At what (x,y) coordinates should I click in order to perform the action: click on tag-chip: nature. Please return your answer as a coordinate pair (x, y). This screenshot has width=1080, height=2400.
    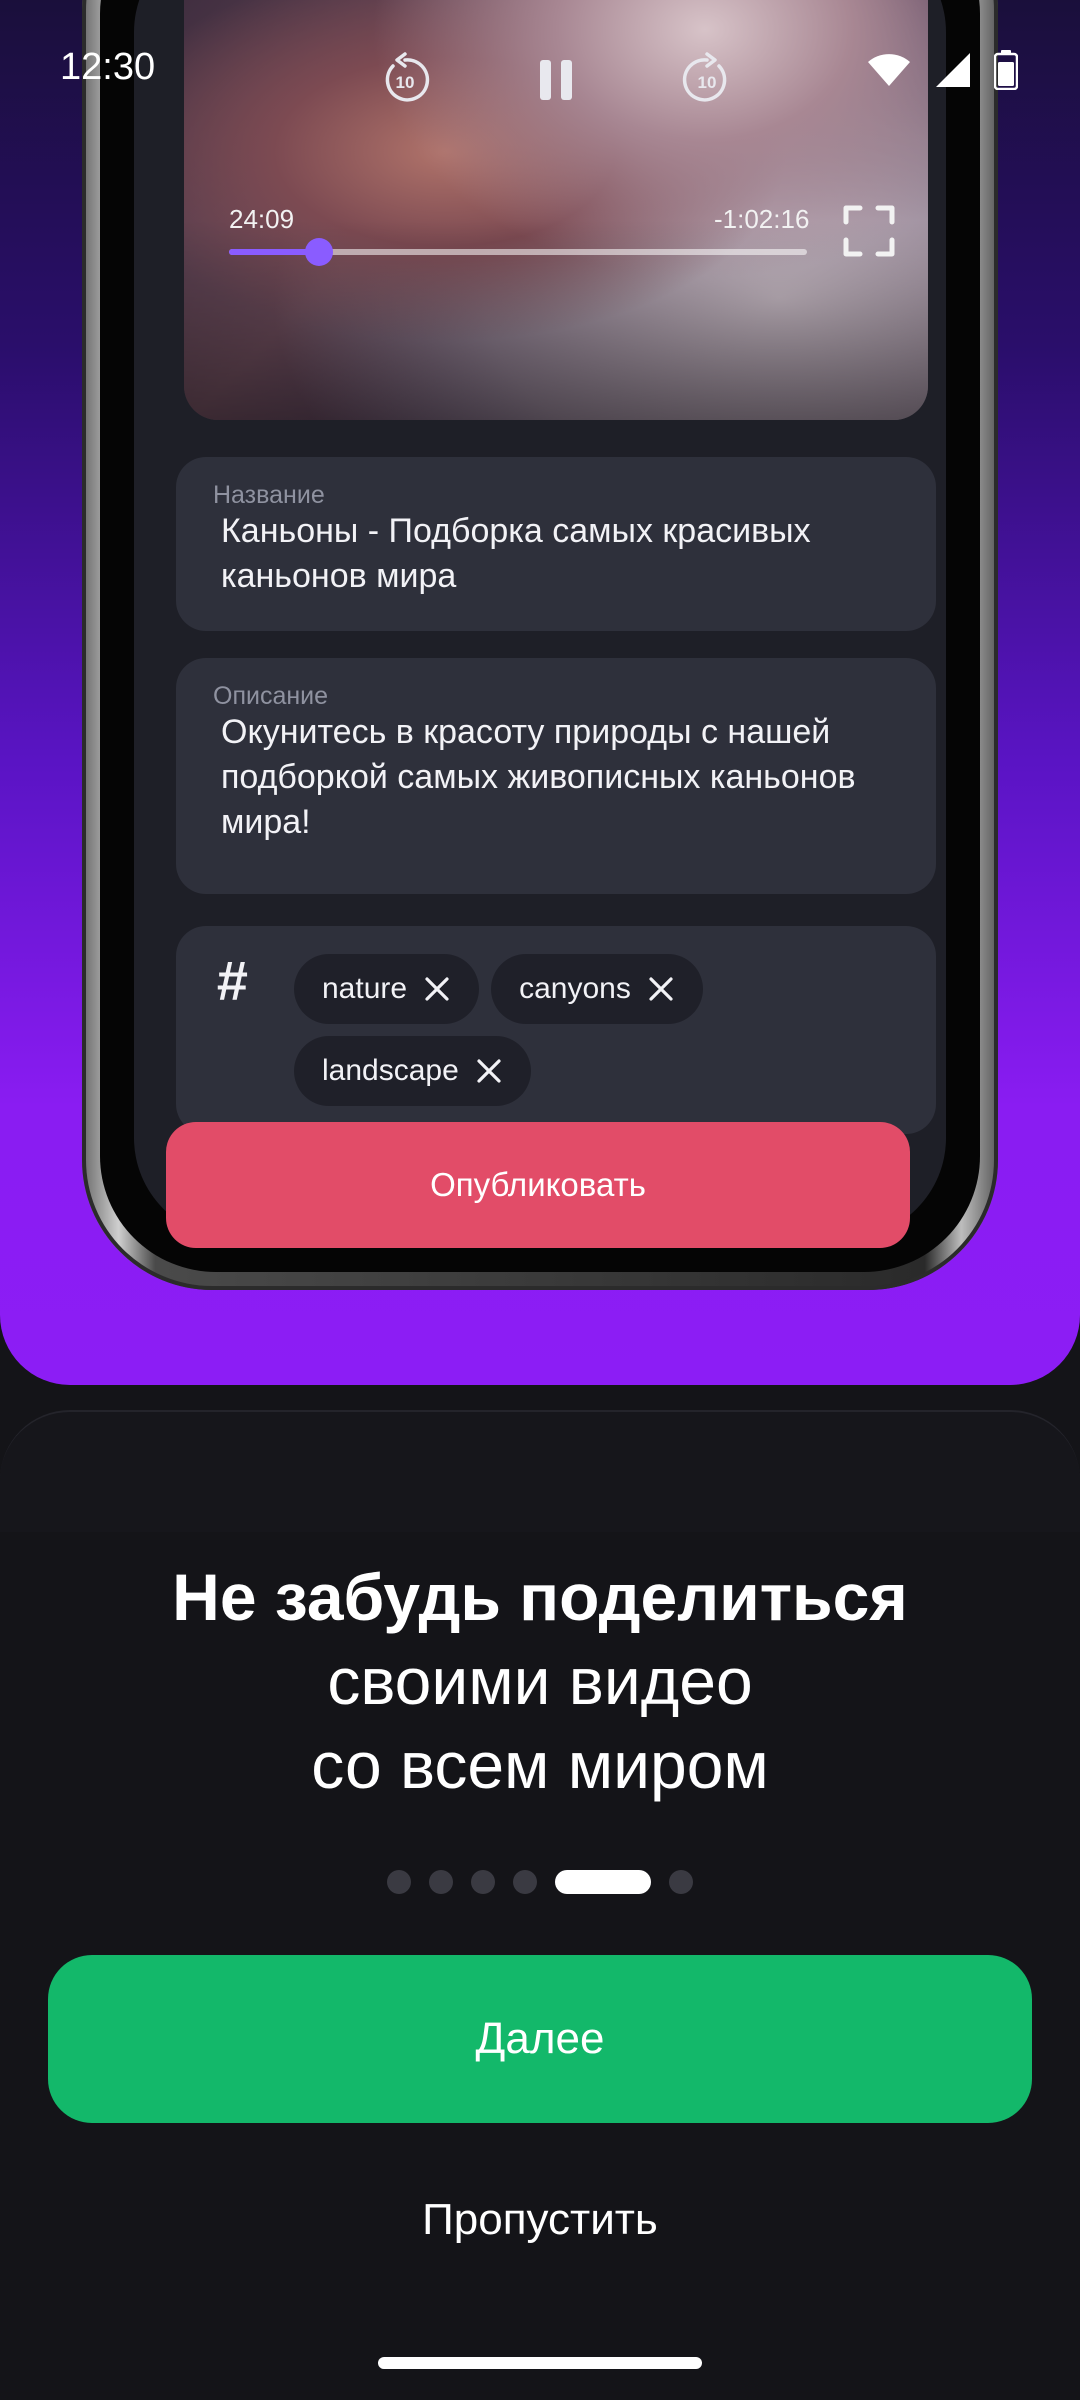
    Looking at the image, I should click on (387, 989).